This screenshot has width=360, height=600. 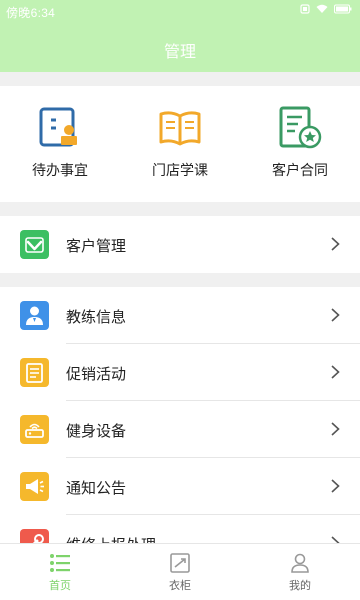 What do you see at coordinates (60, 563) in the screenshot?
I see `home-list-icon` at bounding box center [60, 563].